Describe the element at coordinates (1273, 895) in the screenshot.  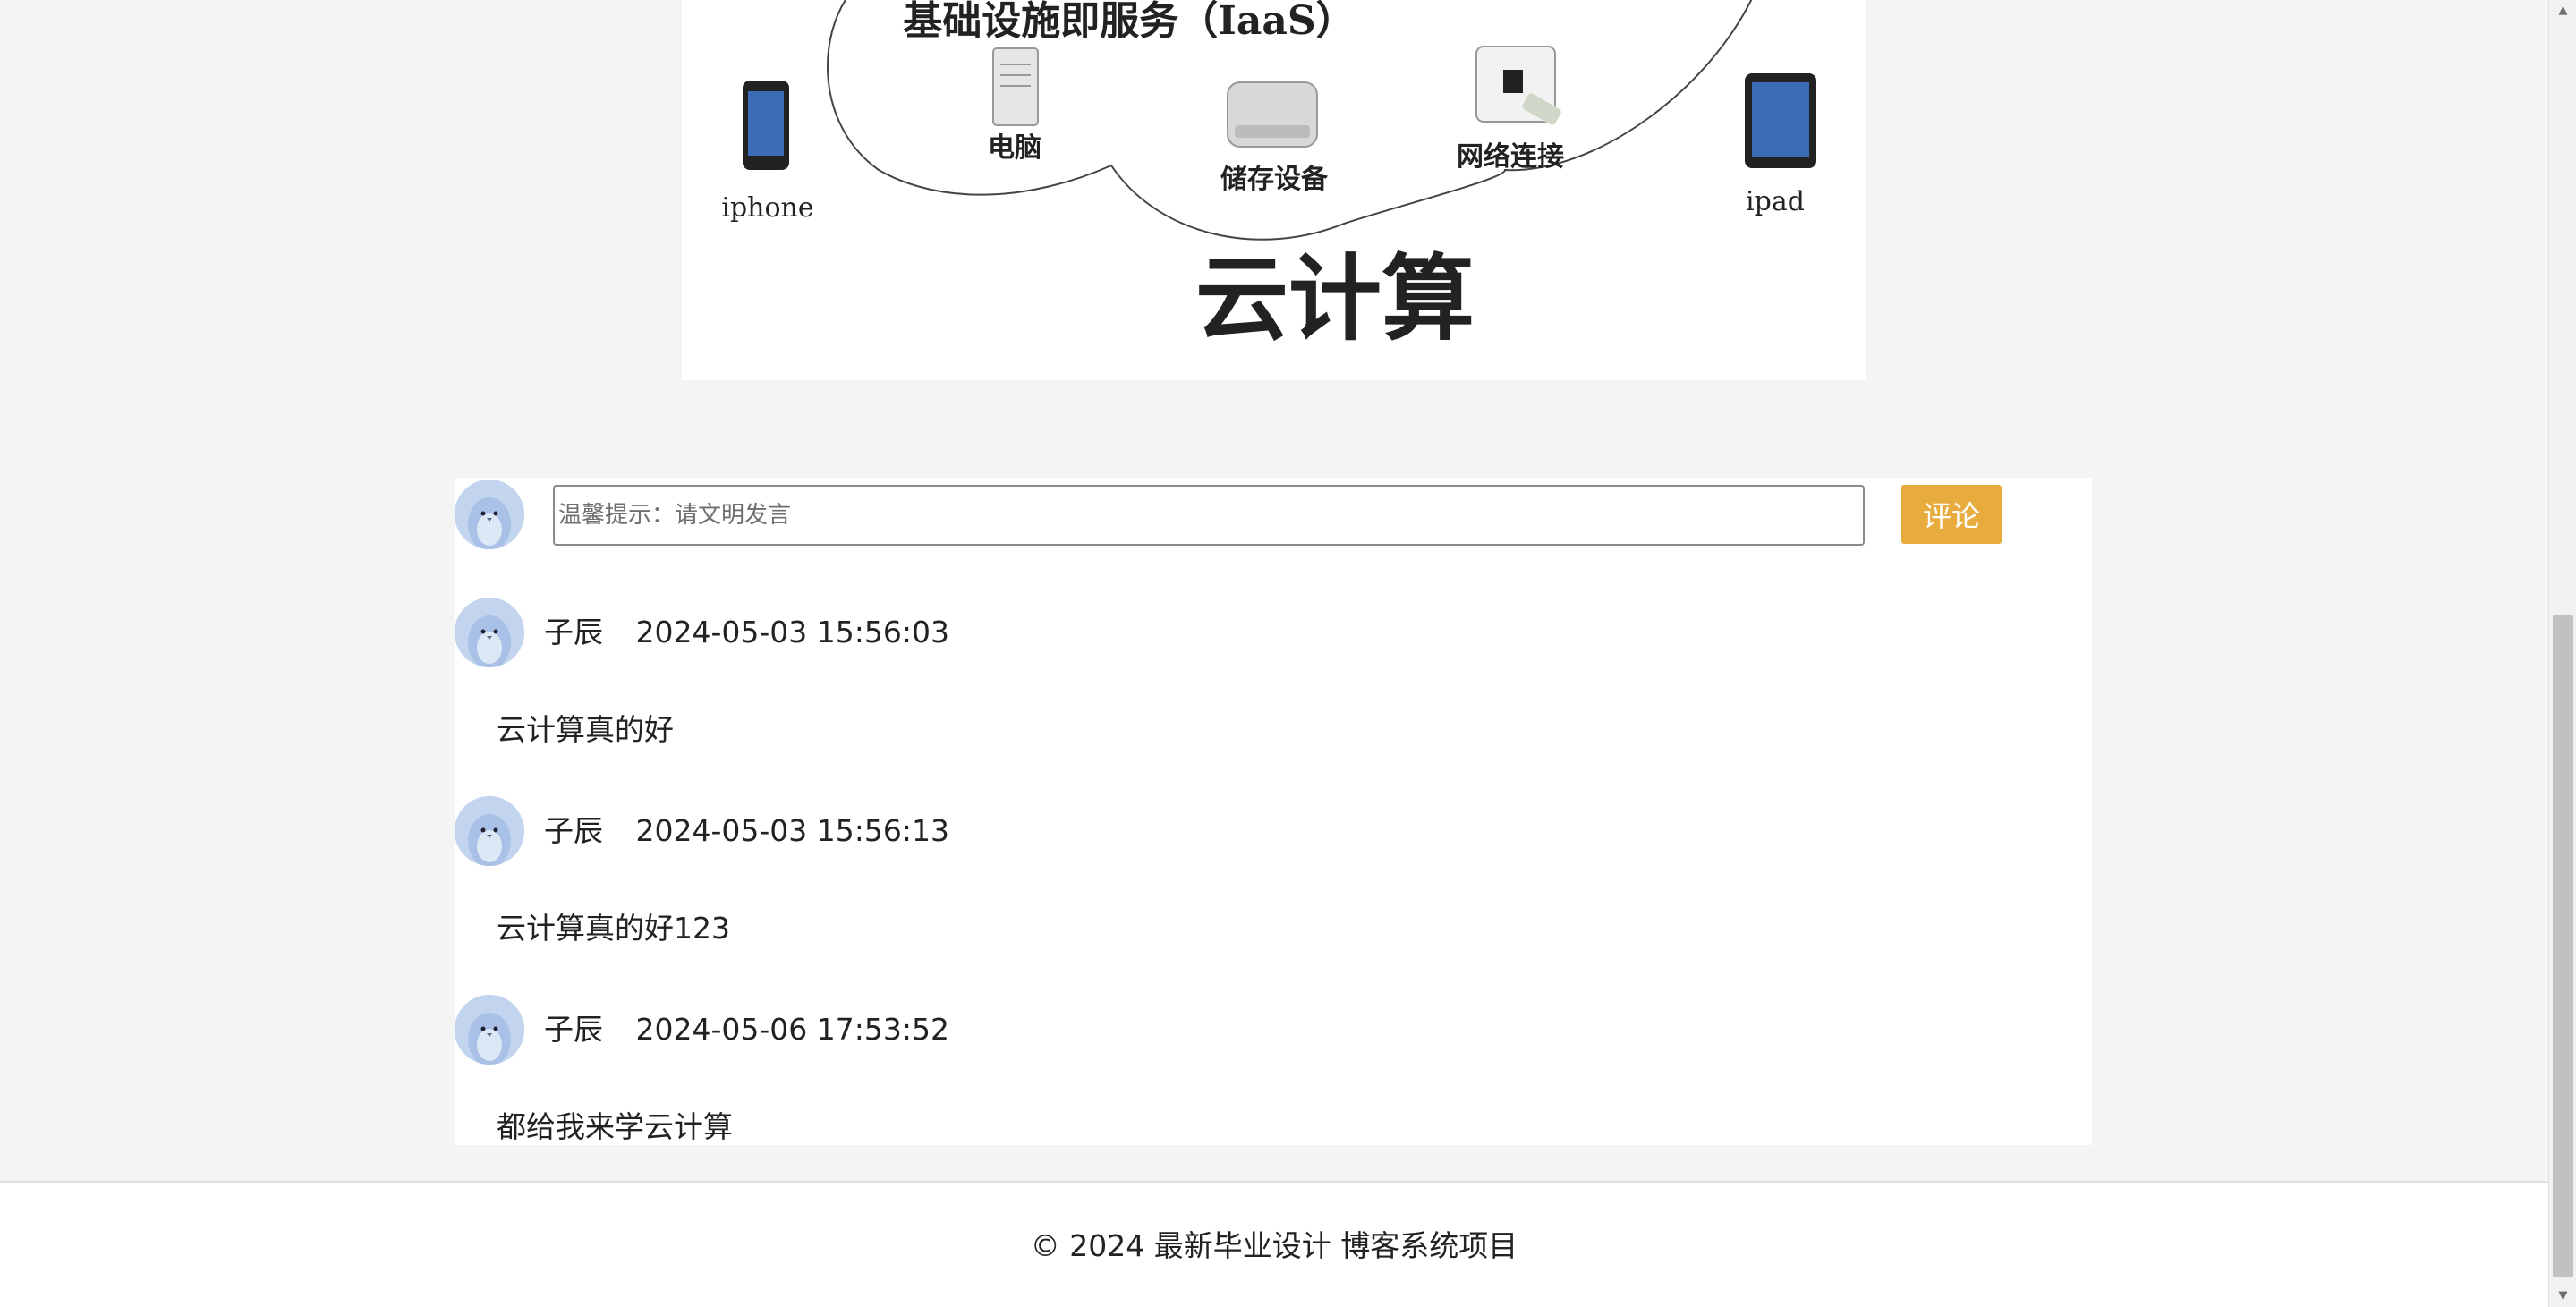
I see `comment-item: 子辰 2024-05-03 15:56:13 云计算真的好123` at that location.